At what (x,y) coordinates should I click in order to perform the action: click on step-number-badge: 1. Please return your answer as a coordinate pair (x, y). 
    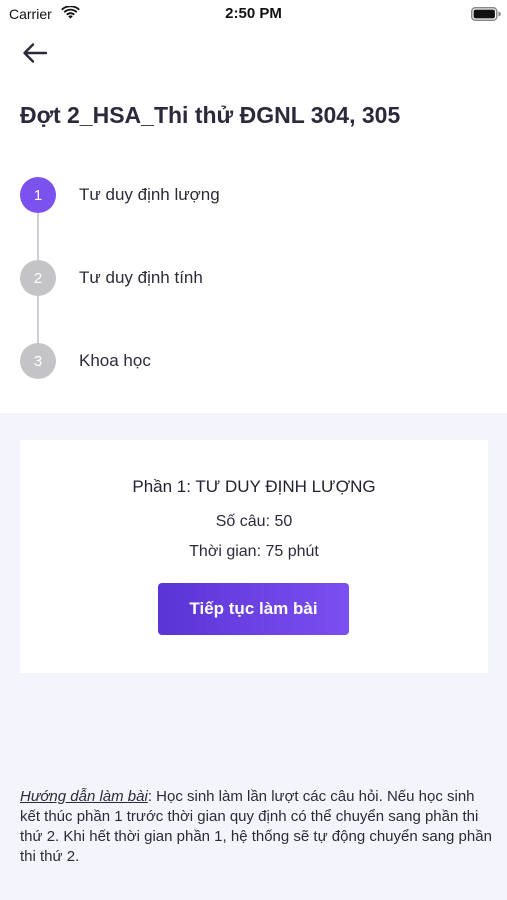
    Looking at the image, I should click on (38, 195).